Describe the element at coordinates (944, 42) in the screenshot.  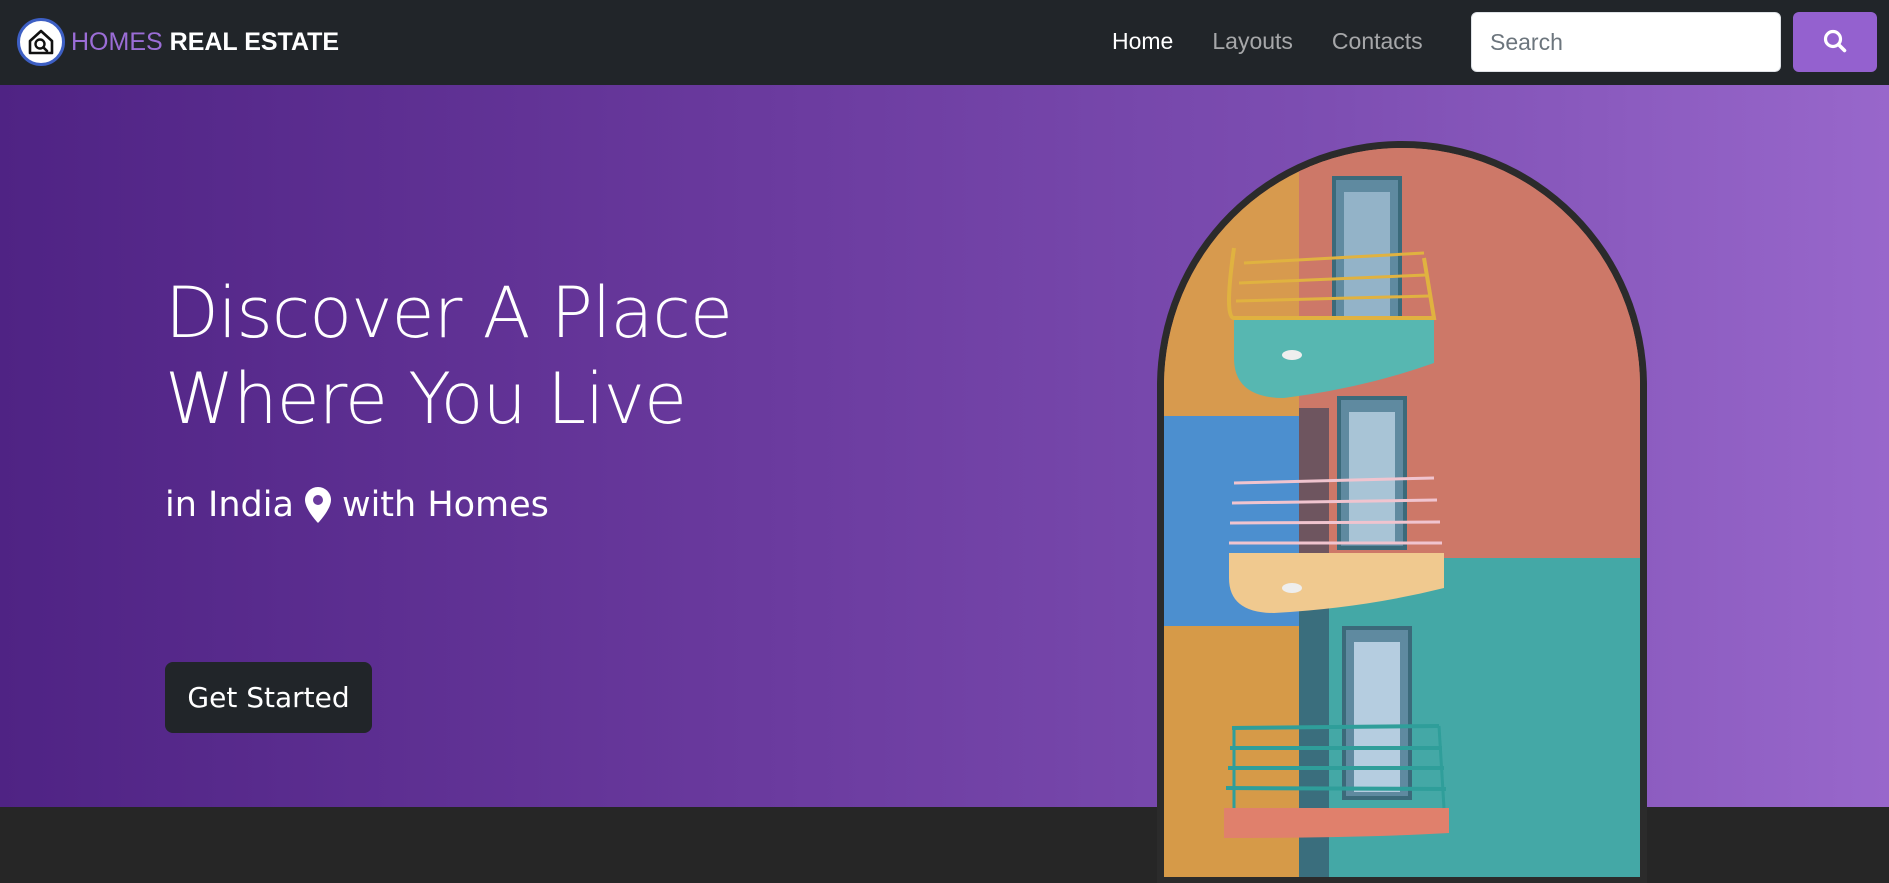
I see `top-navbar: HOMES REAL ESTATE Home Layouts Contacts` at that location.